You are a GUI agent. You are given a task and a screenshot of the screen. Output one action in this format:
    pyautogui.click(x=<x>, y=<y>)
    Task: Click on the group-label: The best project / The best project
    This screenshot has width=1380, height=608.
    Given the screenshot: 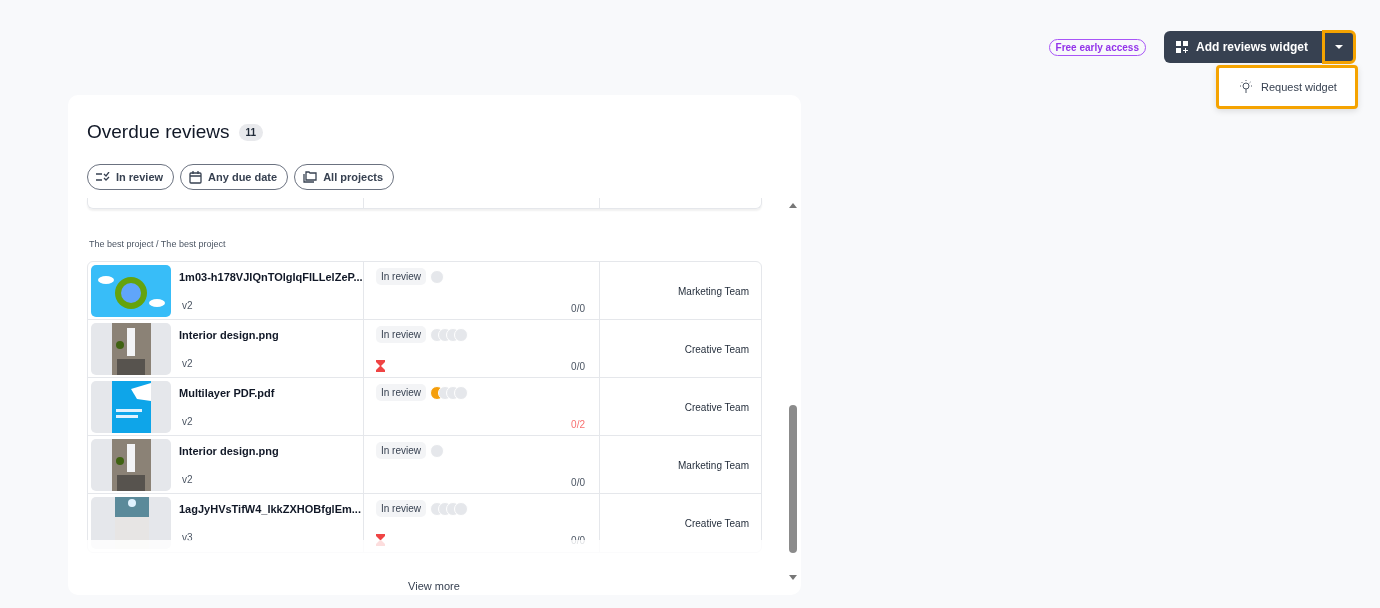 What is the action you would take?
    pyautogui.click(x=158, y=244)
    